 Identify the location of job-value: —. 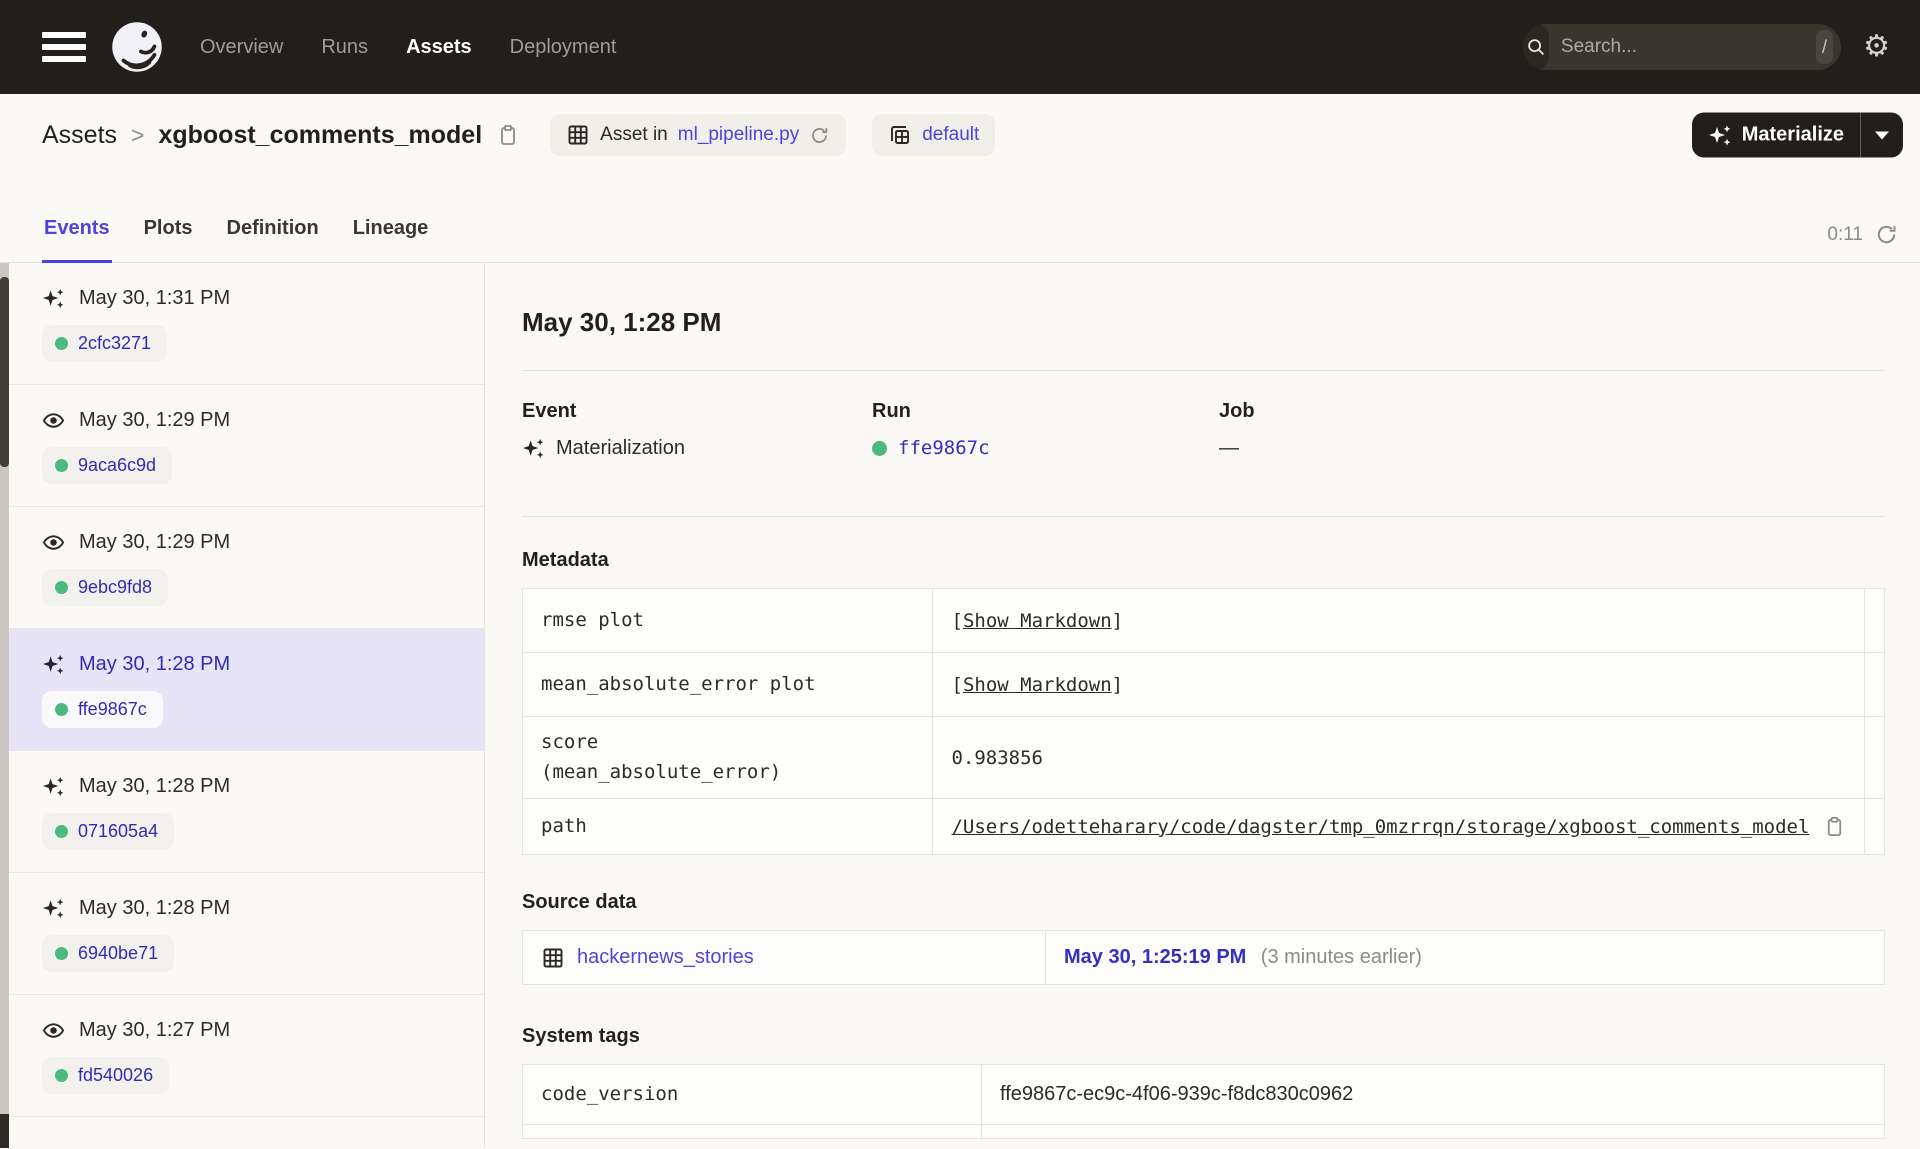
(1229, 448).